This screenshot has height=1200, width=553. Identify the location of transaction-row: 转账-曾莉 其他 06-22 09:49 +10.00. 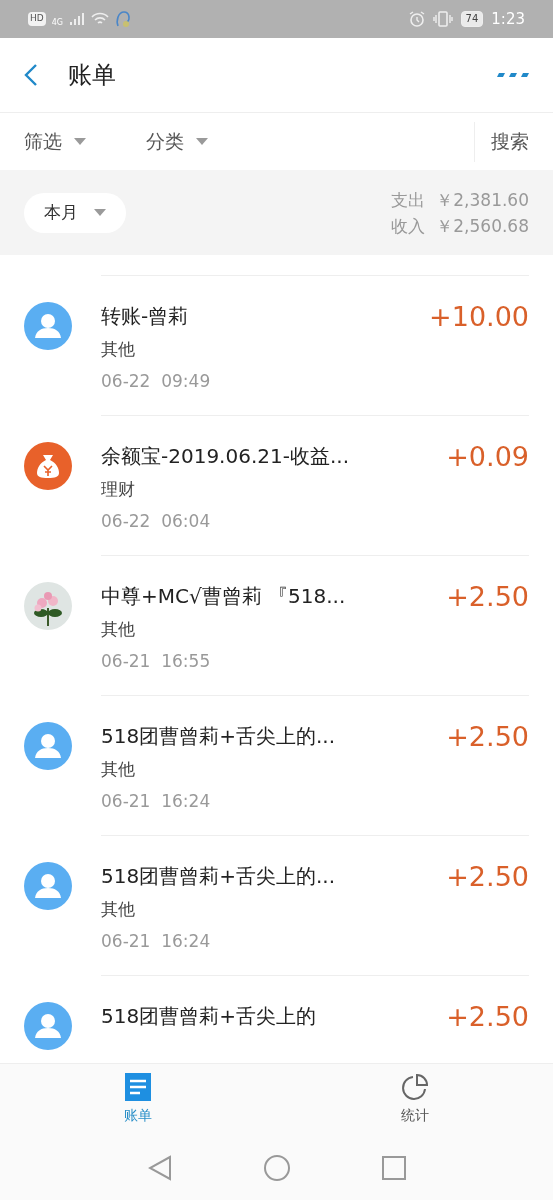
(276, 345).